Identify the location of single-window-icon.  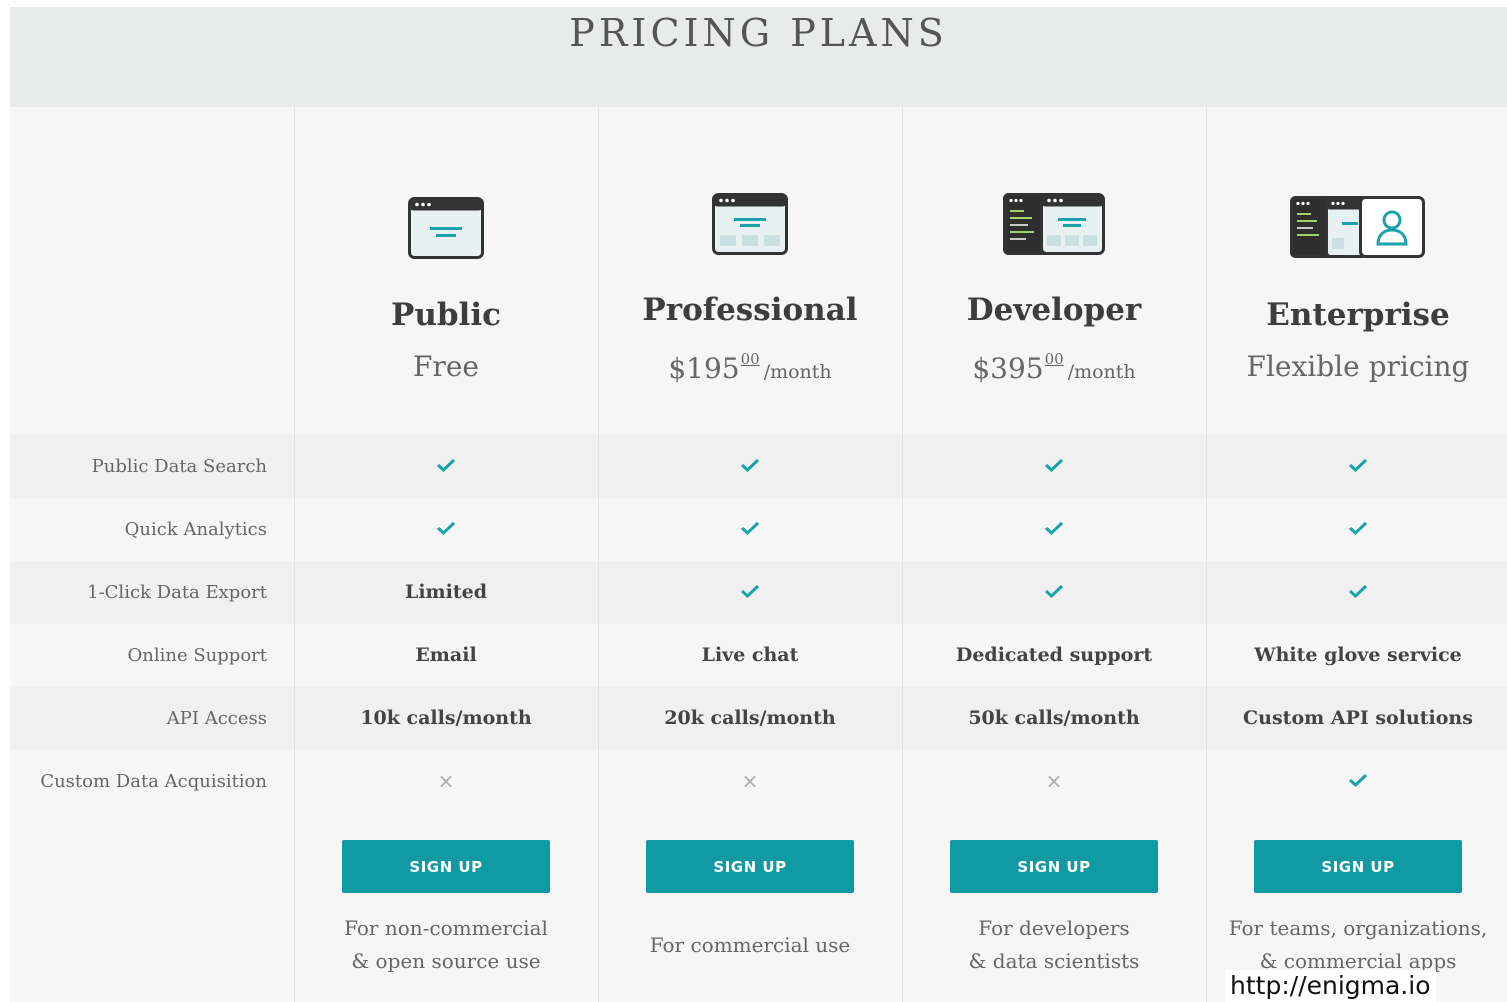
(446, 226).